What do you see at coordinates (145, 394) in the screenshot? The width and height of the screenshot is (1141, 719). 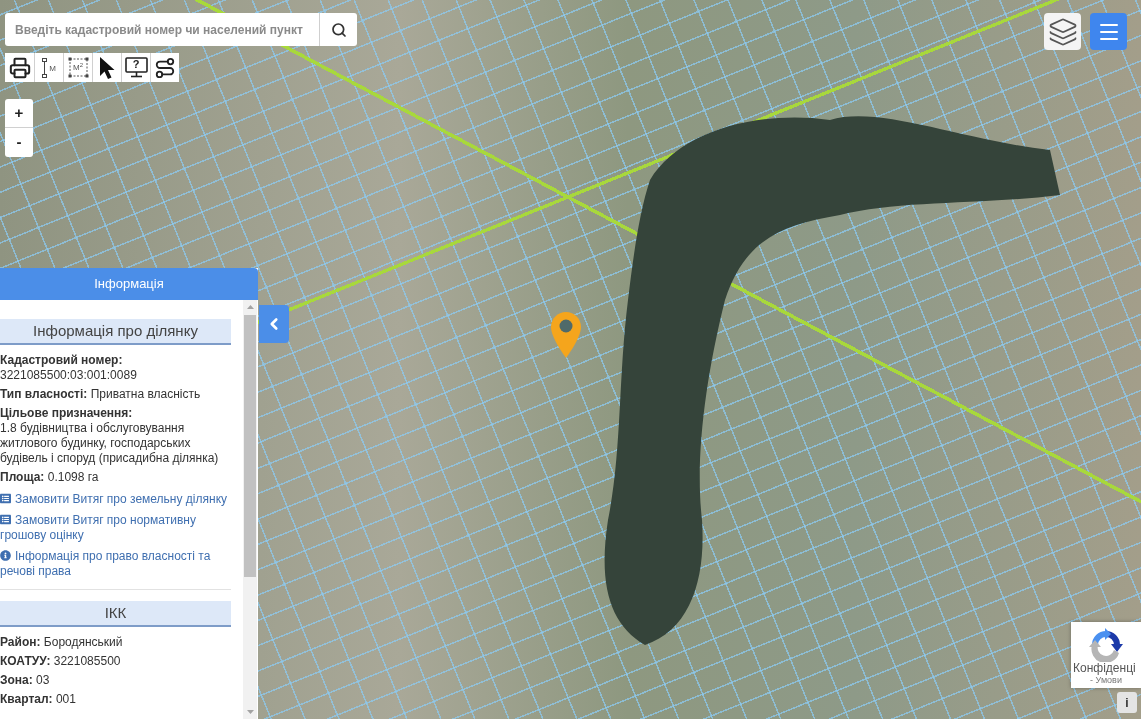 I see `field-value: Приватна власність` at bounding box center [145, 394].